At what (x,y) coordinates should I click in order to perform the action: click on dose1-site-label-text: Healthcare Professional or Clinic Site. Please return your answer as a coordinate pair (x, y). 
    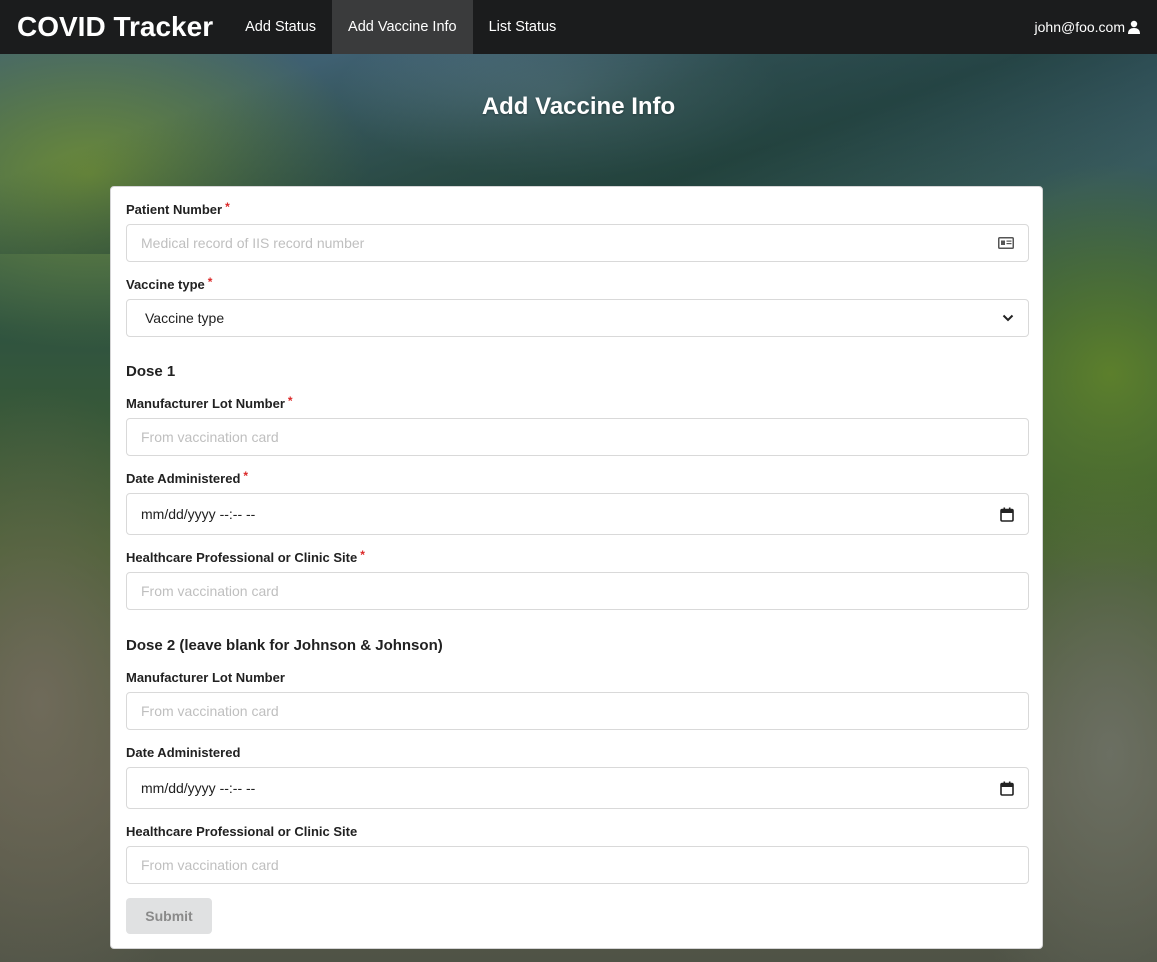
    Looking at the image, I should click on (242, 557).